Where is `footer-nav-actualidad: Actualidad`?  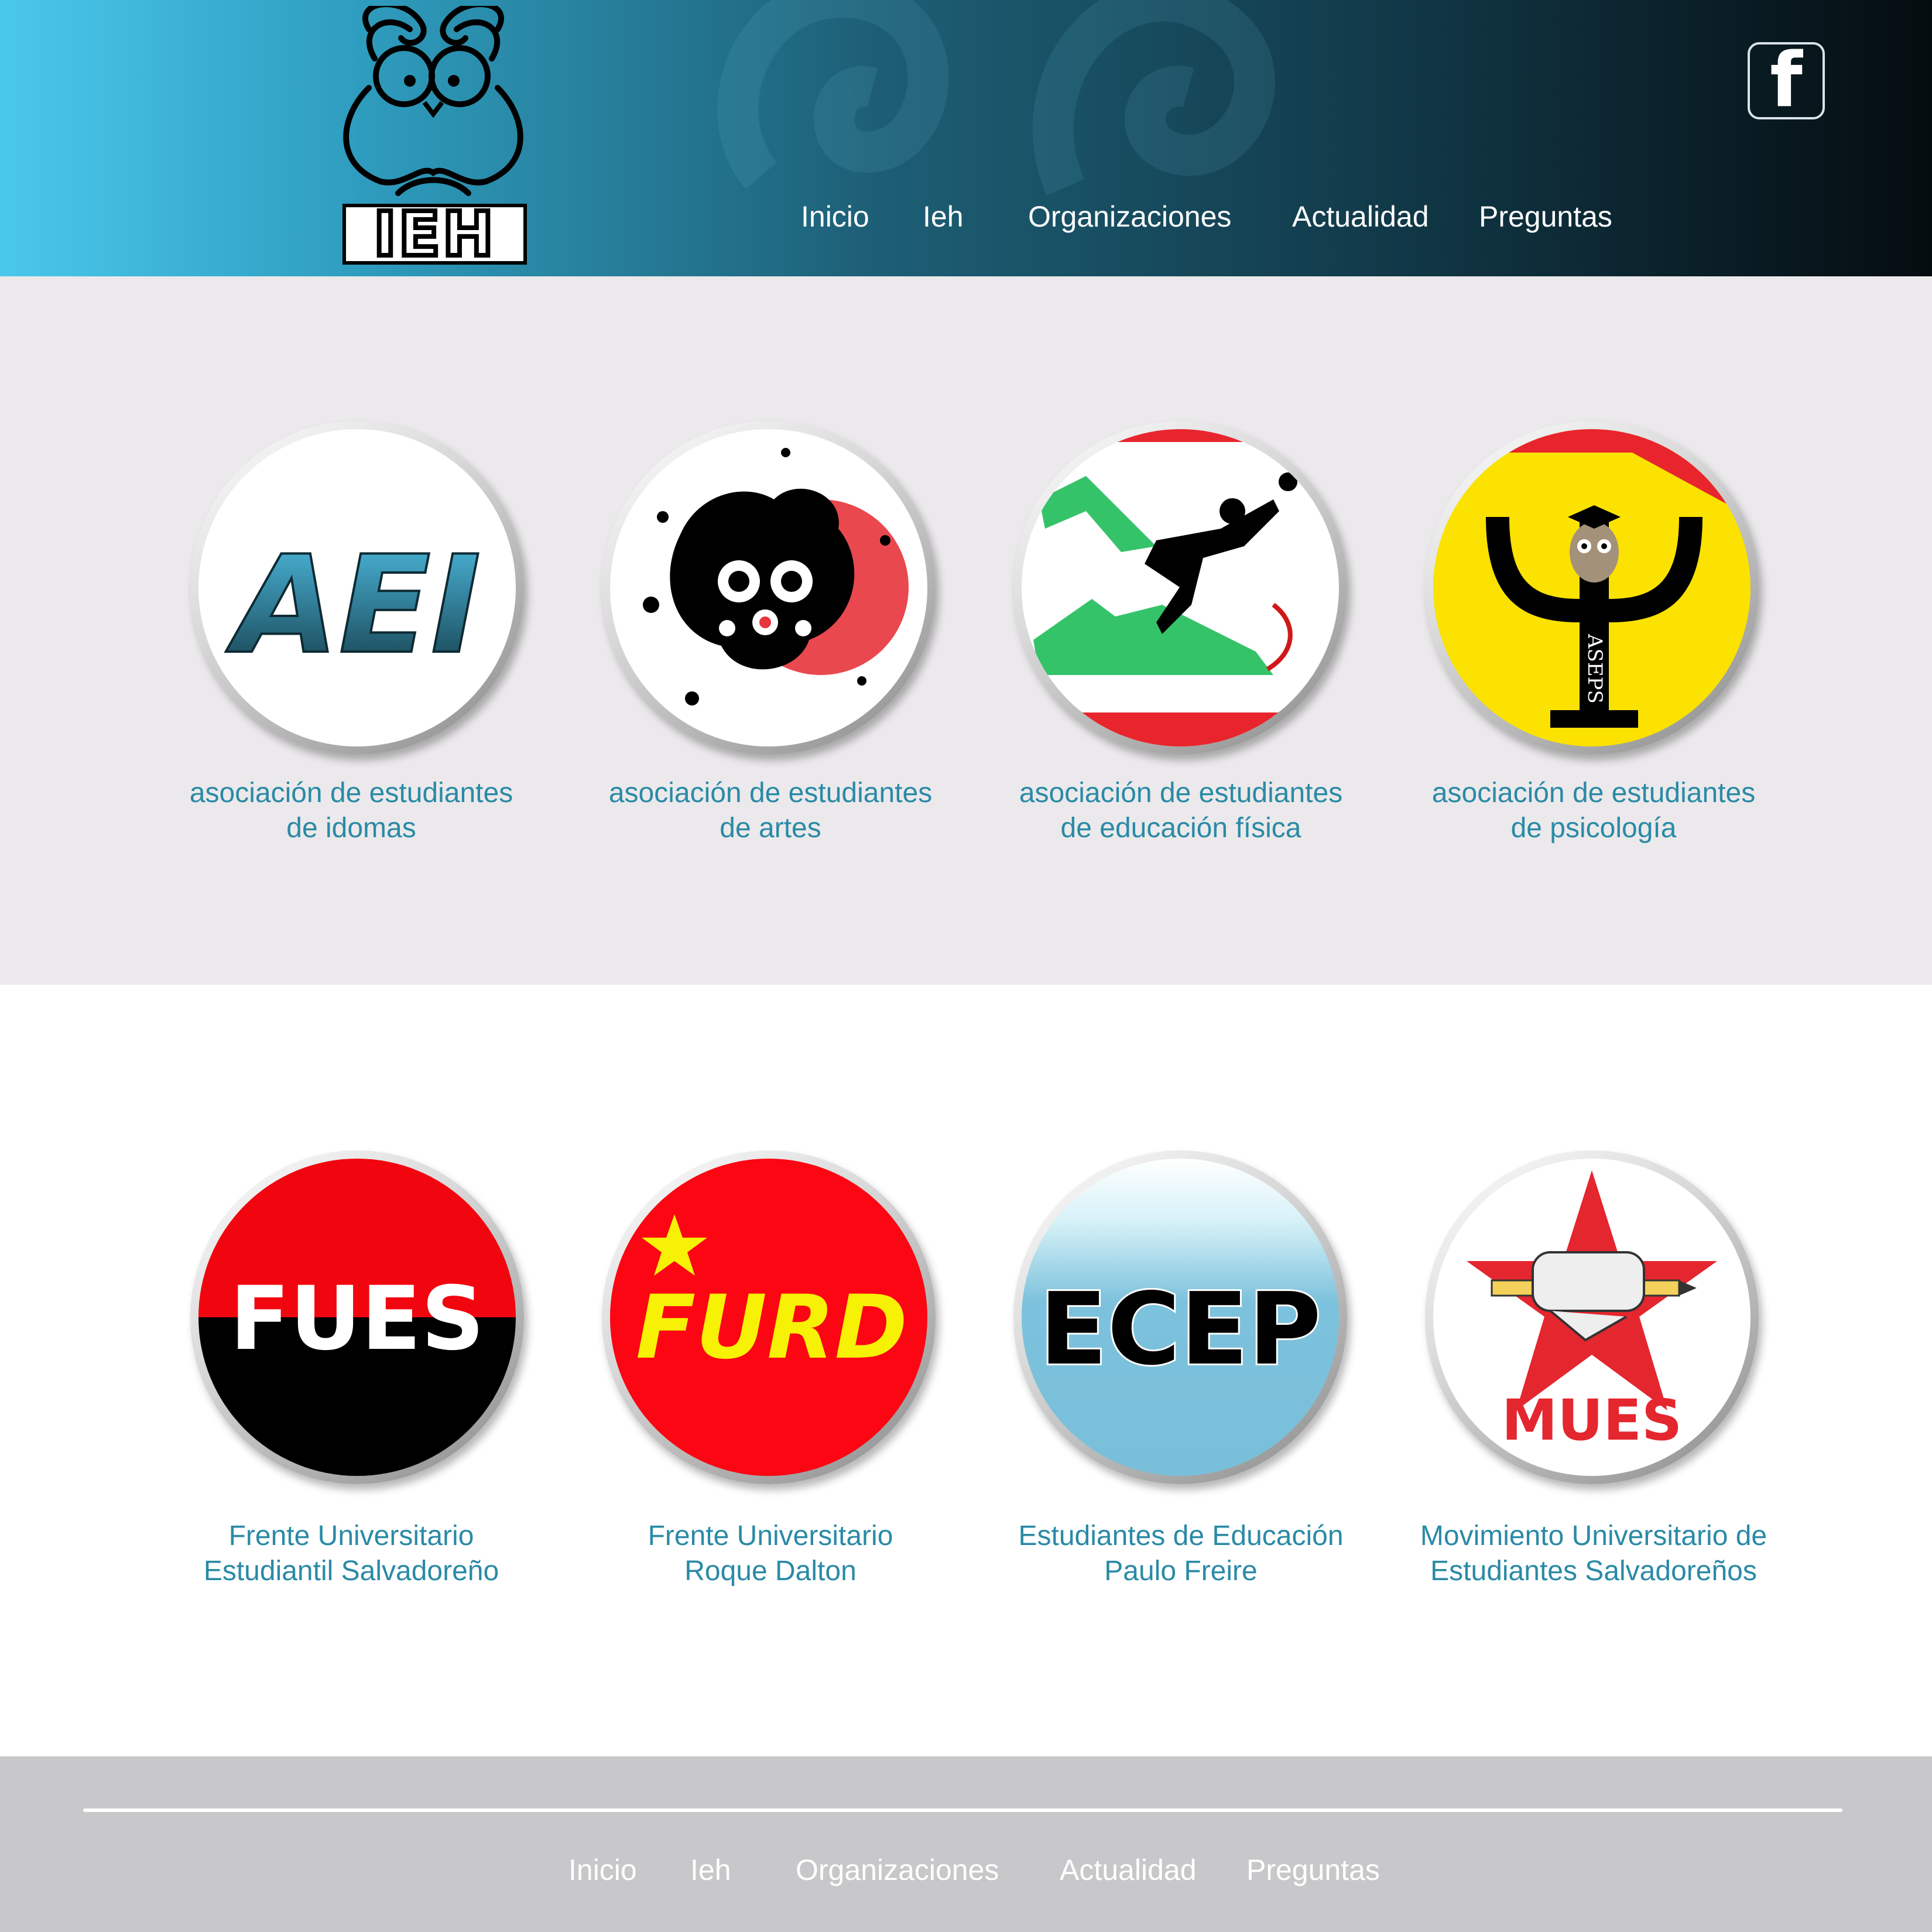 footer-nav-actualidad: Actualidad is located at coordinates (1128, 1870).